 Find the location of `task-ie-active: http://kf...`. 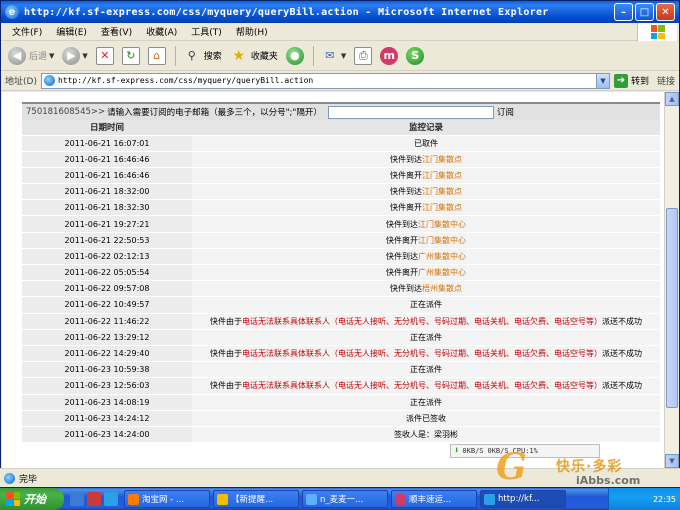

task-ie-active: http://kf... is located at coordinates (523, 499).